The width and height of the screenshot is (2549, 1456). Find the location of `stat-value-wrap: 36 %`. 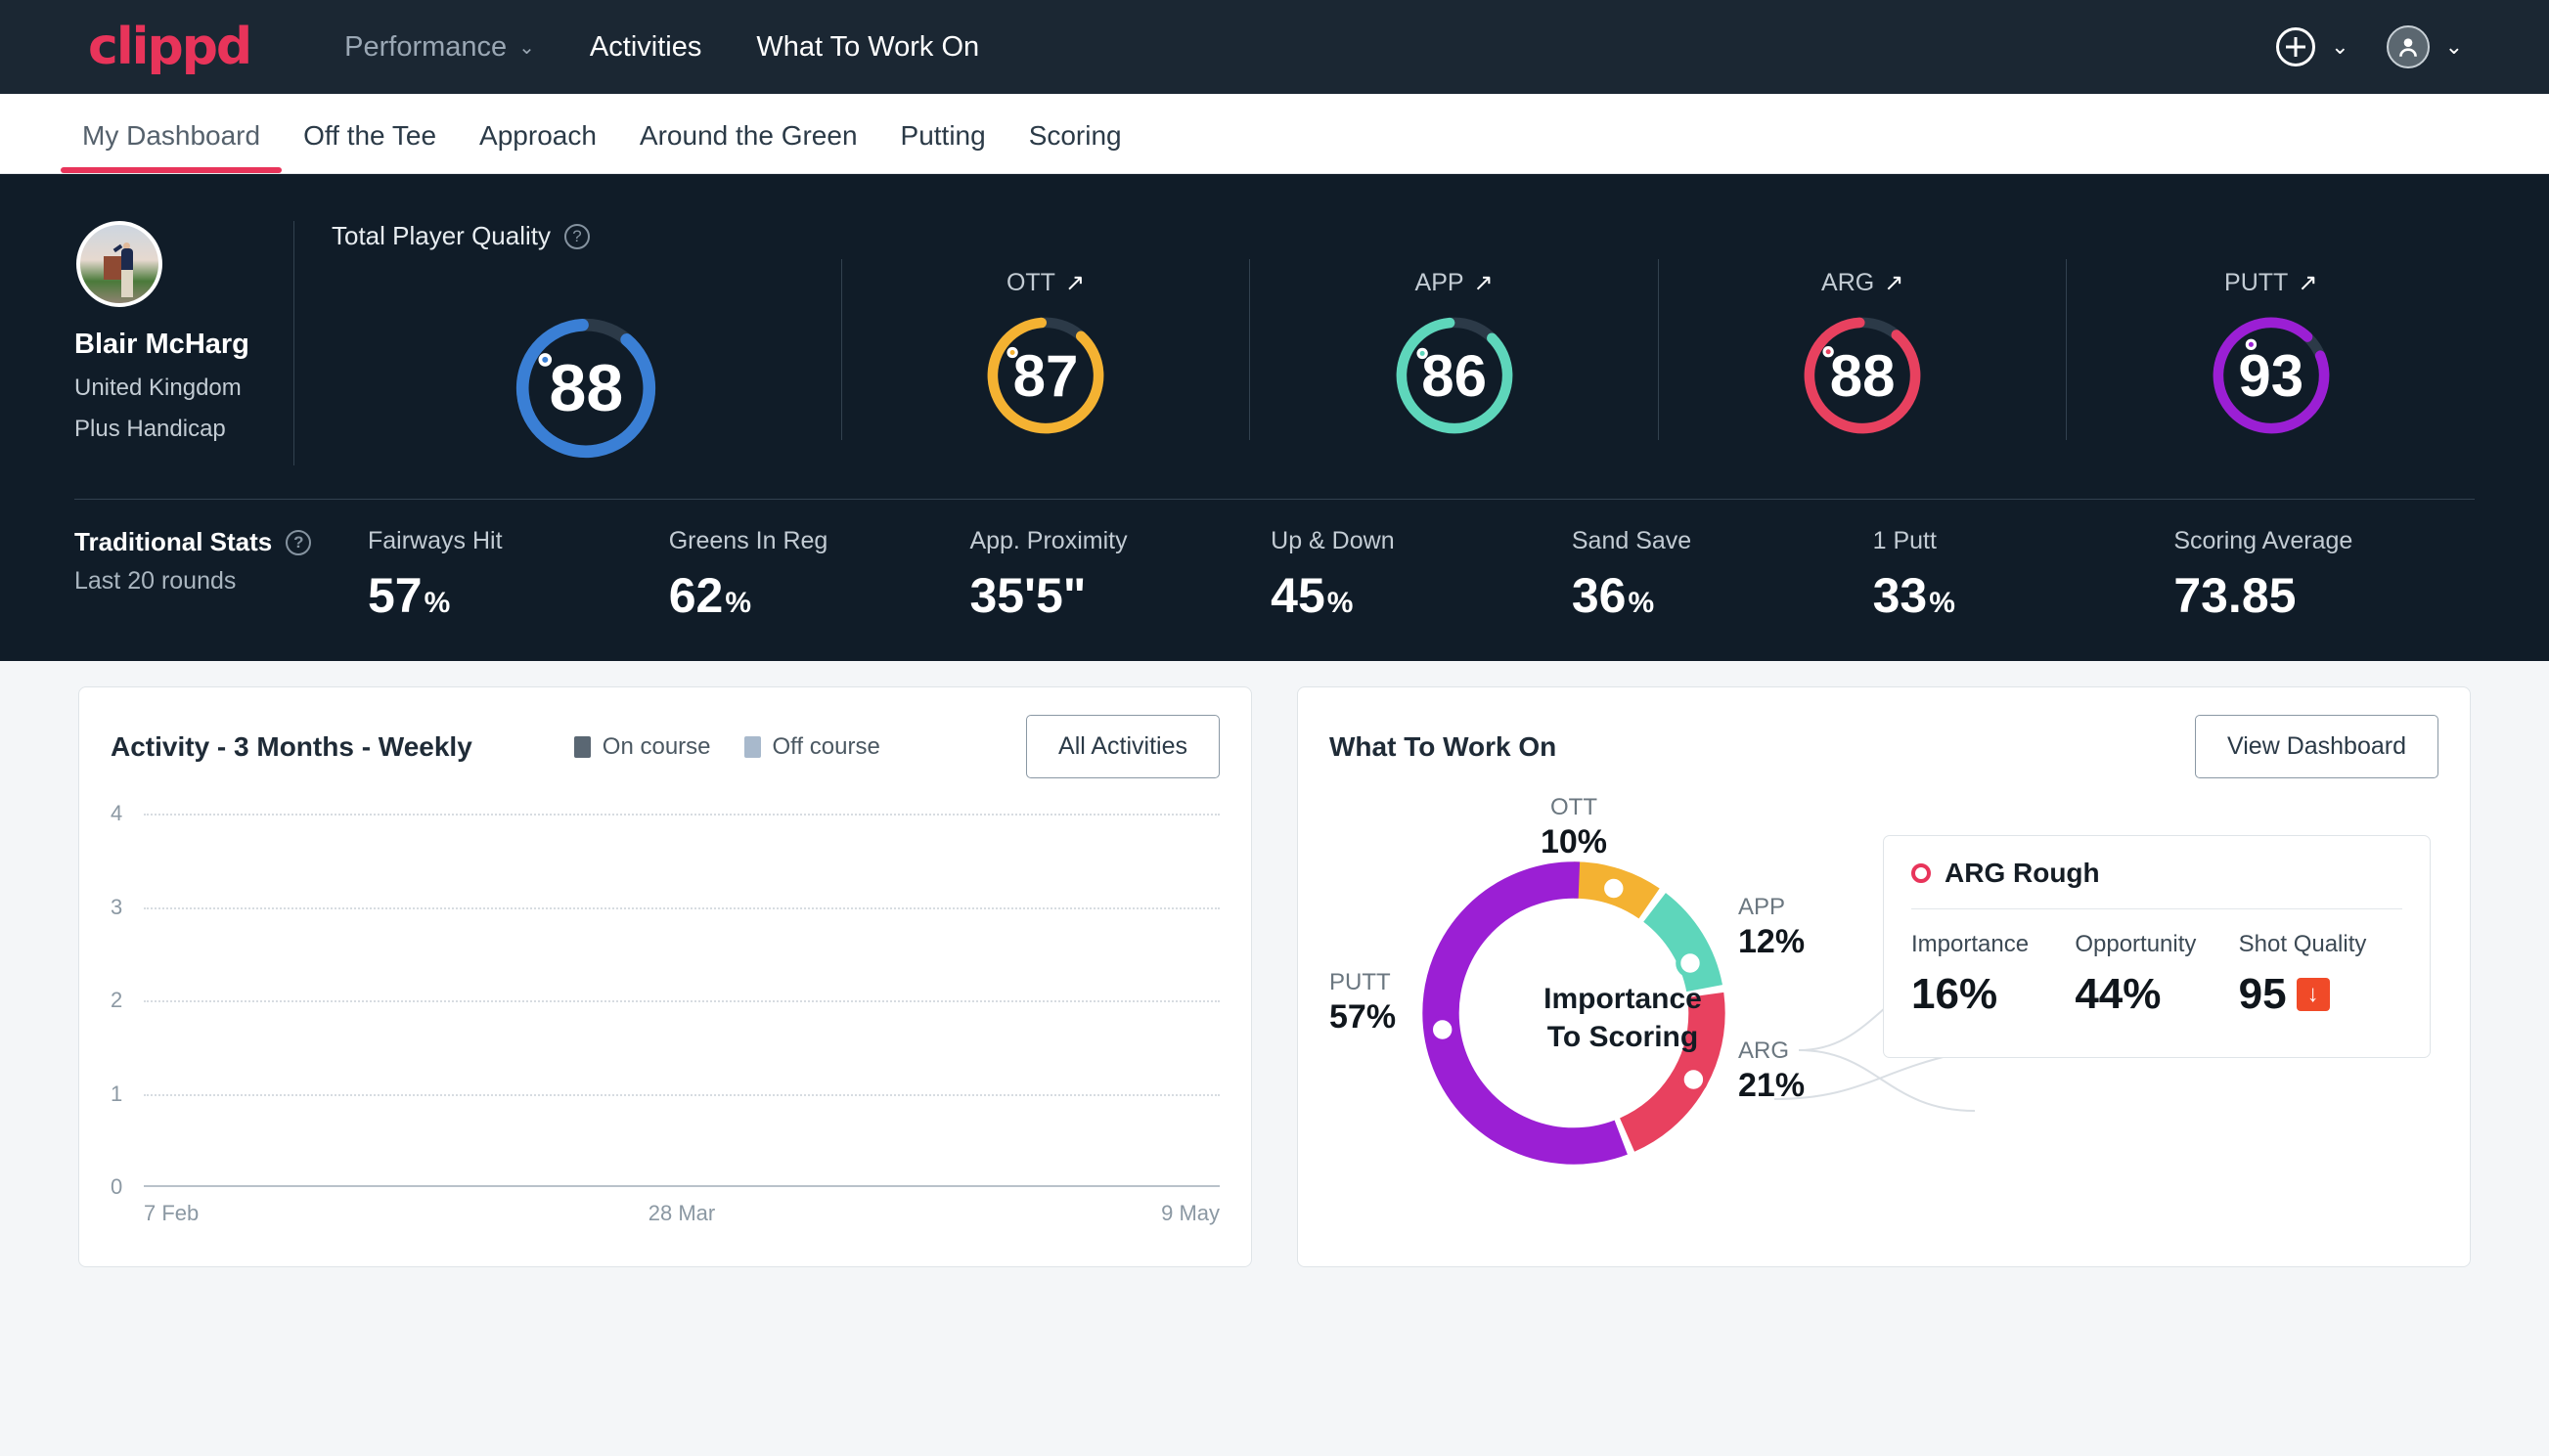

stat-value-wrap: 36 % is located at coordinates (1723, 595).